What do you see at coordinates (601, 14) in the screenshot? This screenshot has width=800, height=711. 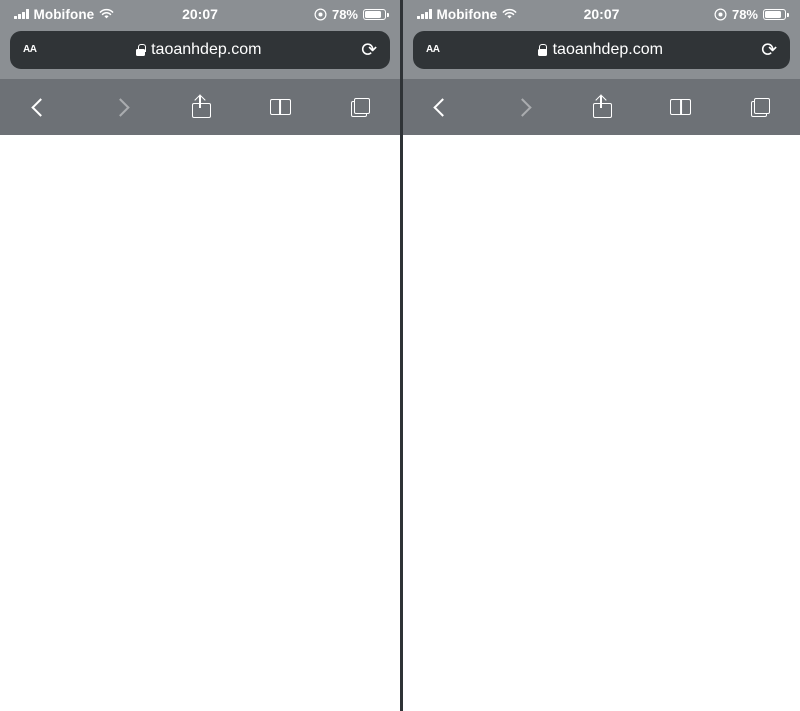 I see `status-bar-right: Mobifone 20:07 78%` at bounding box center [601, 14].